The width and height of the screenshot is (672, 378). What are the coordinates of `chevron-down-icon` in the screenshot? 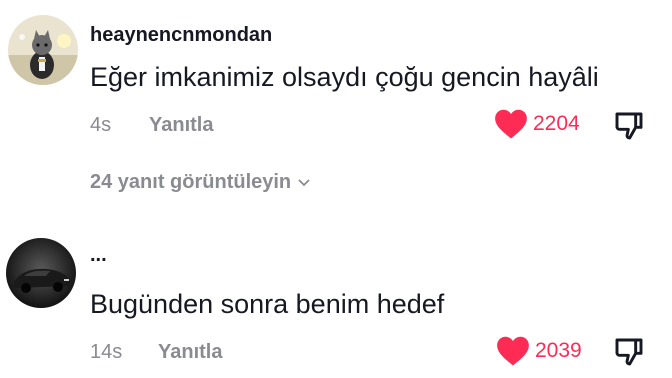 It's located at (304, 182).